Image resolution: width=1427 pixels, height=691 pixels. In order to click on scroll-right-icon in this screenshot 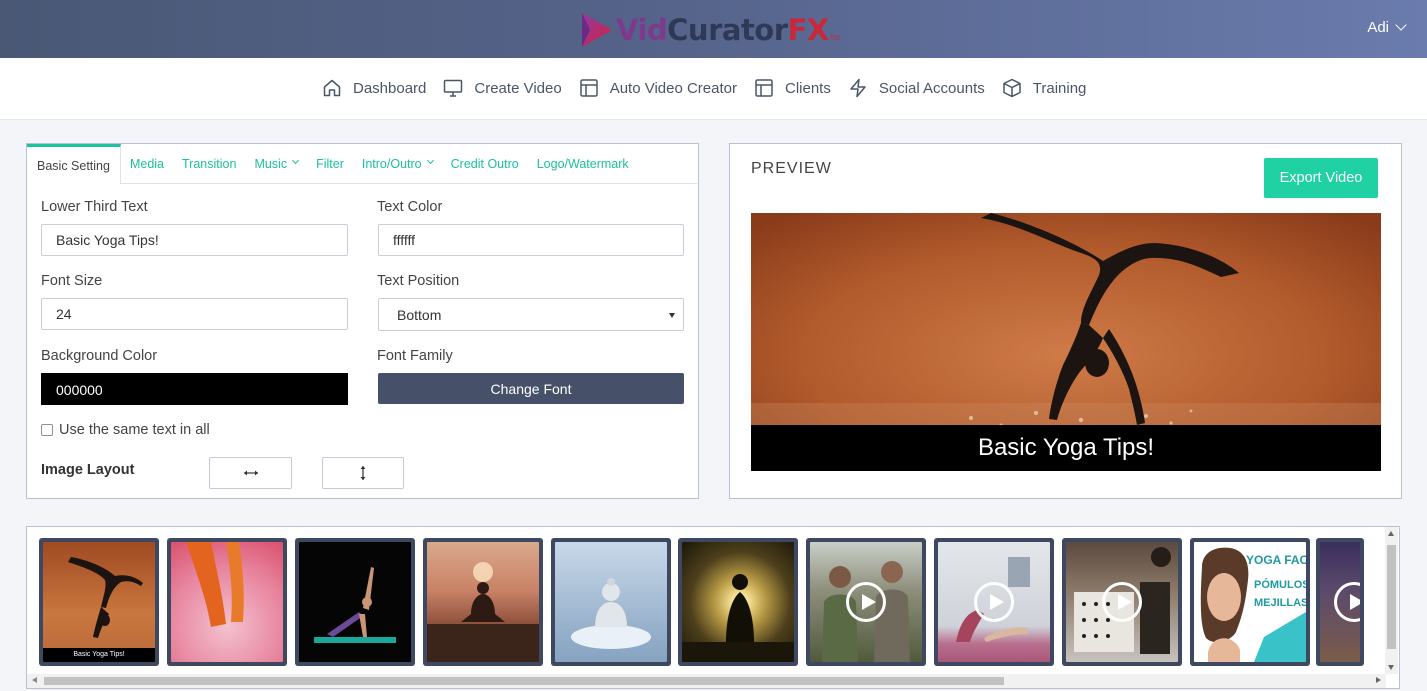, I will do `click(1378, 680)`.